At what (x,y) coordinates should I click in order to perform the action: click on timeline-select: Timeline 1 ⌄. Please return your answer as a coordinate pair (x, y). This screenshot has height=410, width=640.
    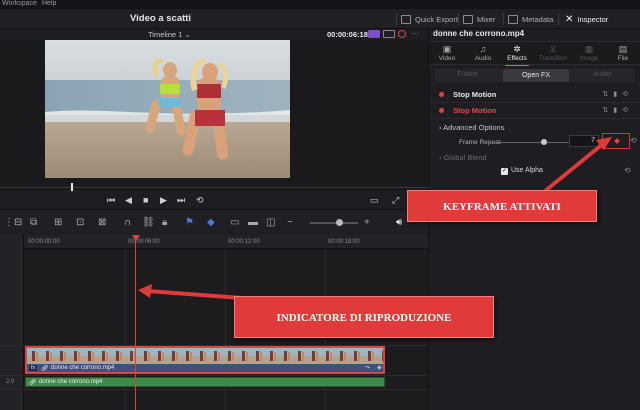
    Looking at the image, I should click on (169, 34).